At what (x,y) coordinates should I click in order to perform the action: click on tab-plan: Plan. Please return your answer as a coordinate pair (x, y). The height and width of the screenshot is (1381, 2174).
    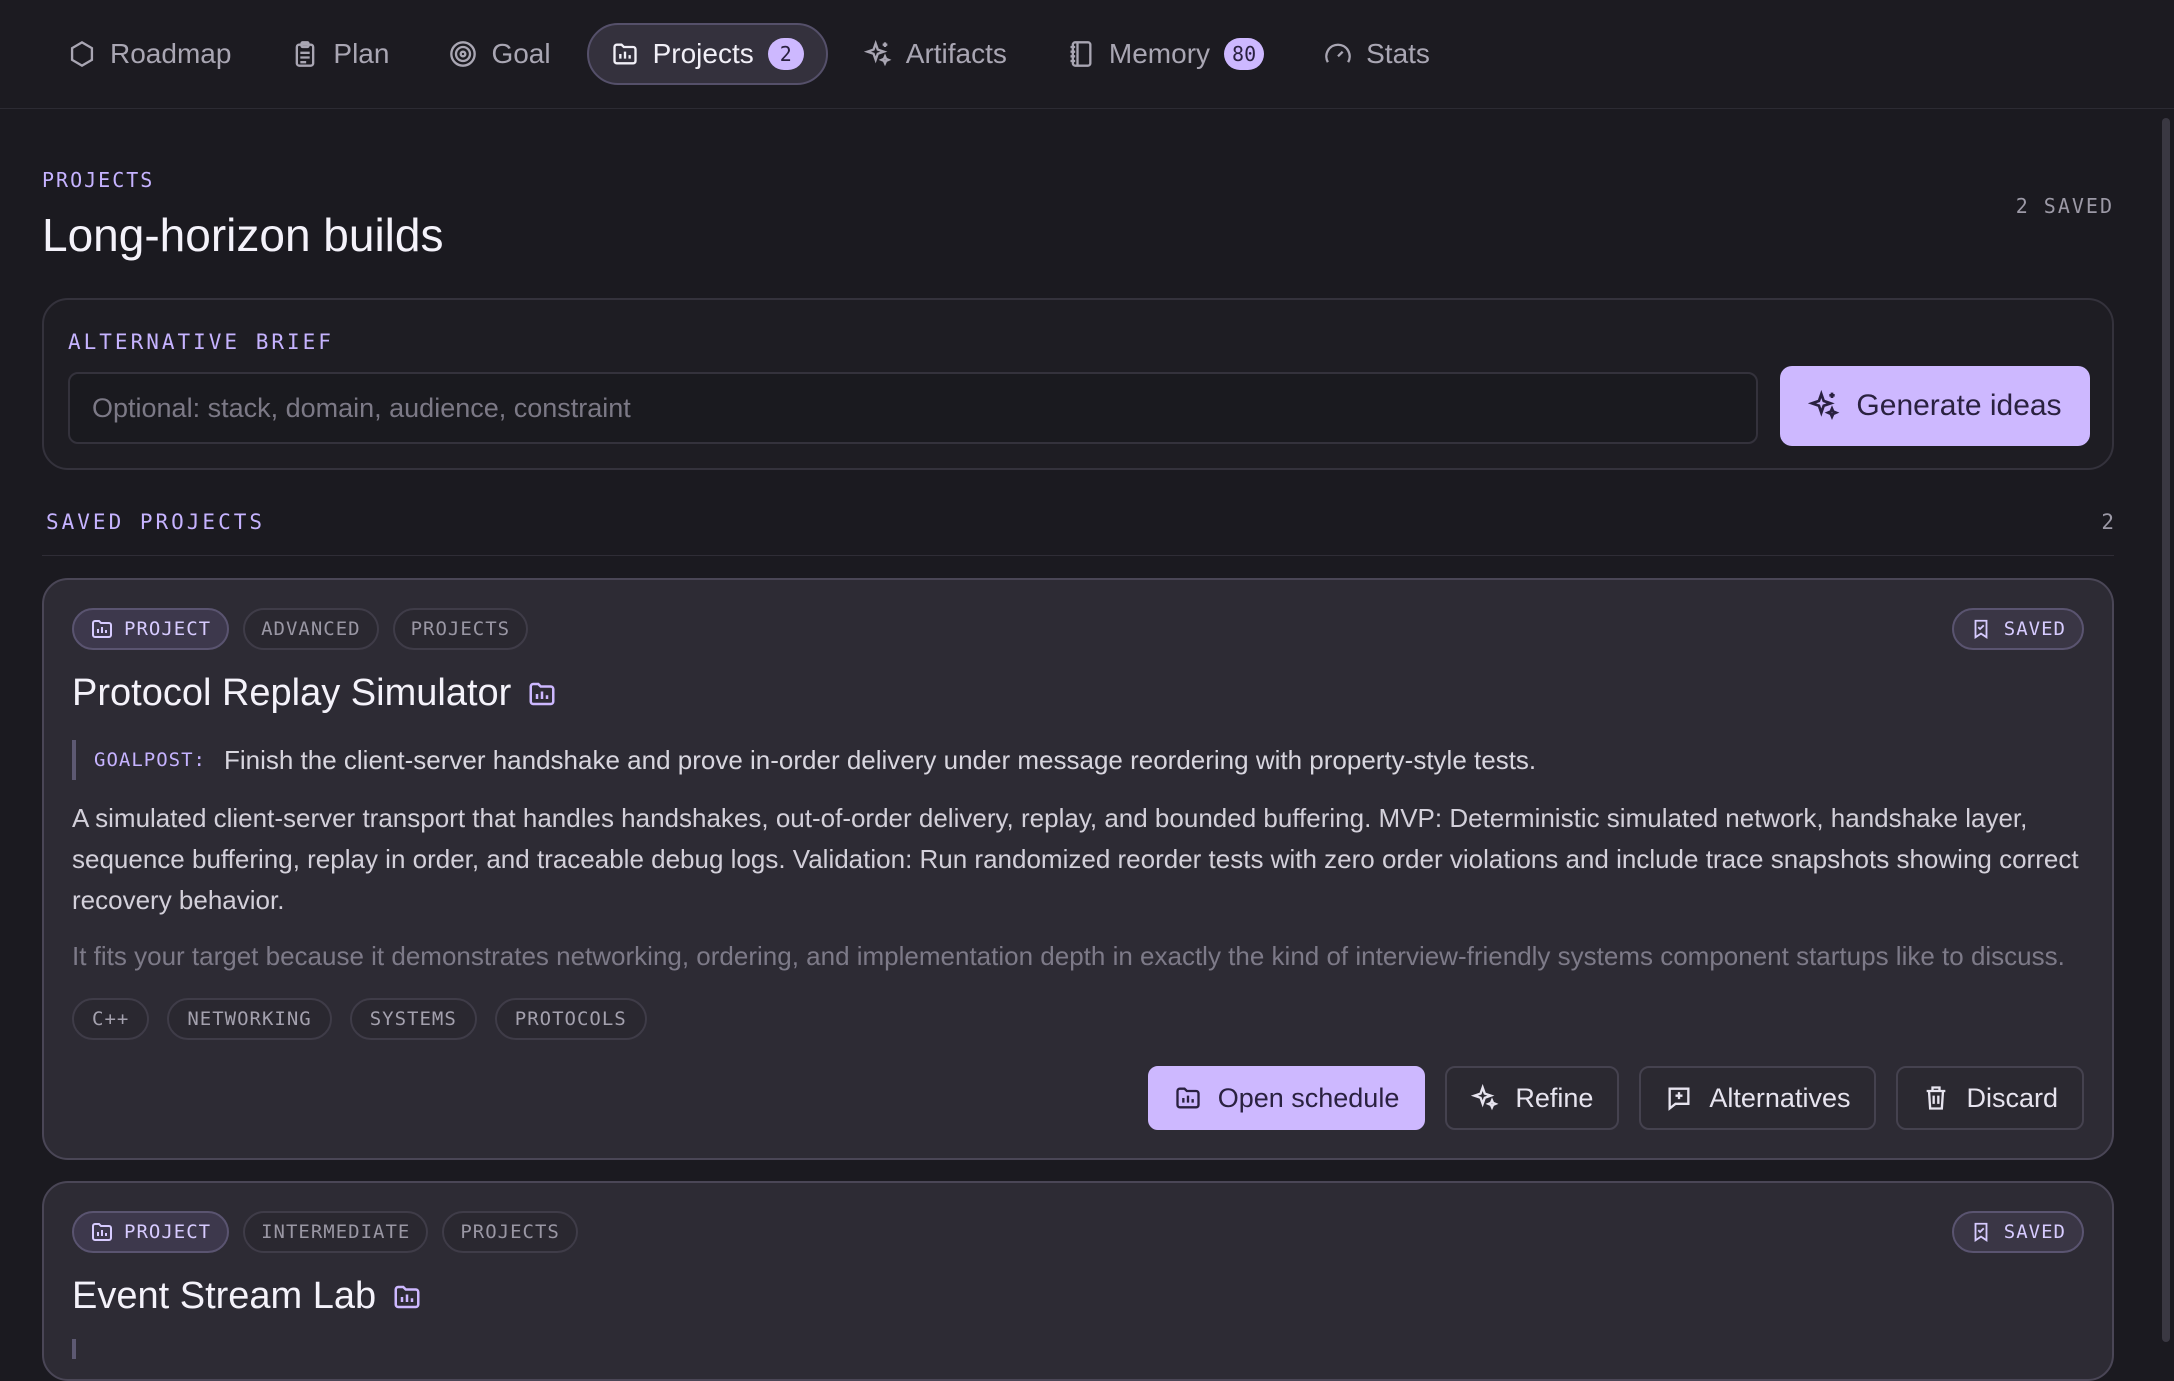
    Looking at the image, I should click on (340, 54).